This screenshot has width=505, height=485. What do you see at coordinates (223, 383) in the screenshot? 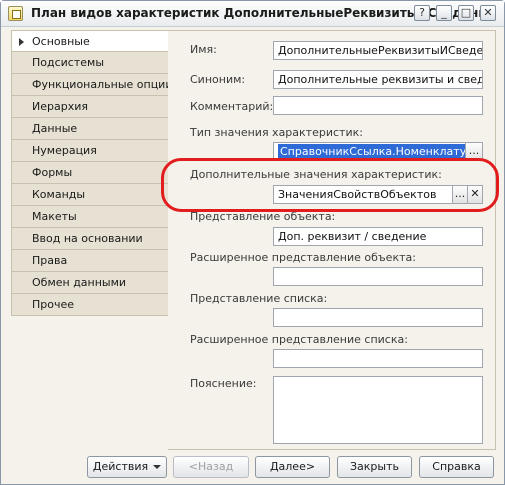
I see `explanation-label: Пояснение:` at bounding box center [223, 383].